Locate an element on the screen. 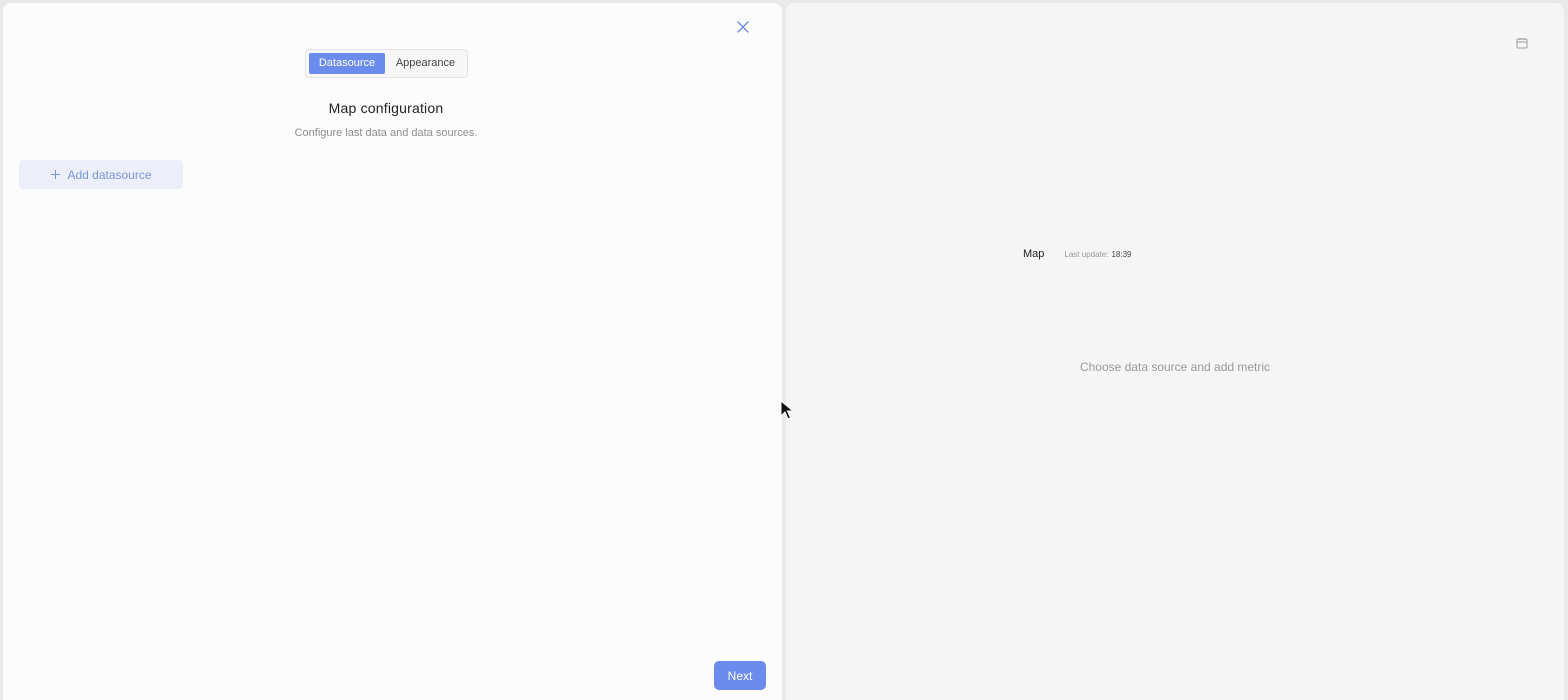 The height and width of the screenshot is (700, 1568). calendar-button is located at coordinates (1523, 43).